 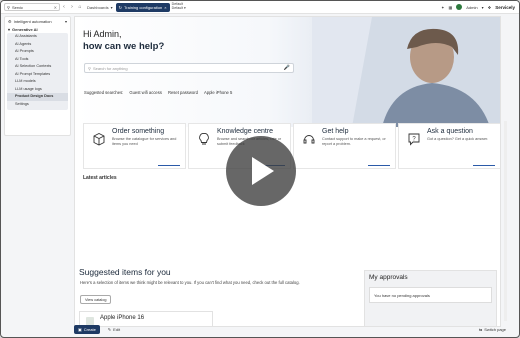 What do you see at coordinates (309, 139) in the screenshot?
I see `headset-icon` at bounding box center [309, 139].